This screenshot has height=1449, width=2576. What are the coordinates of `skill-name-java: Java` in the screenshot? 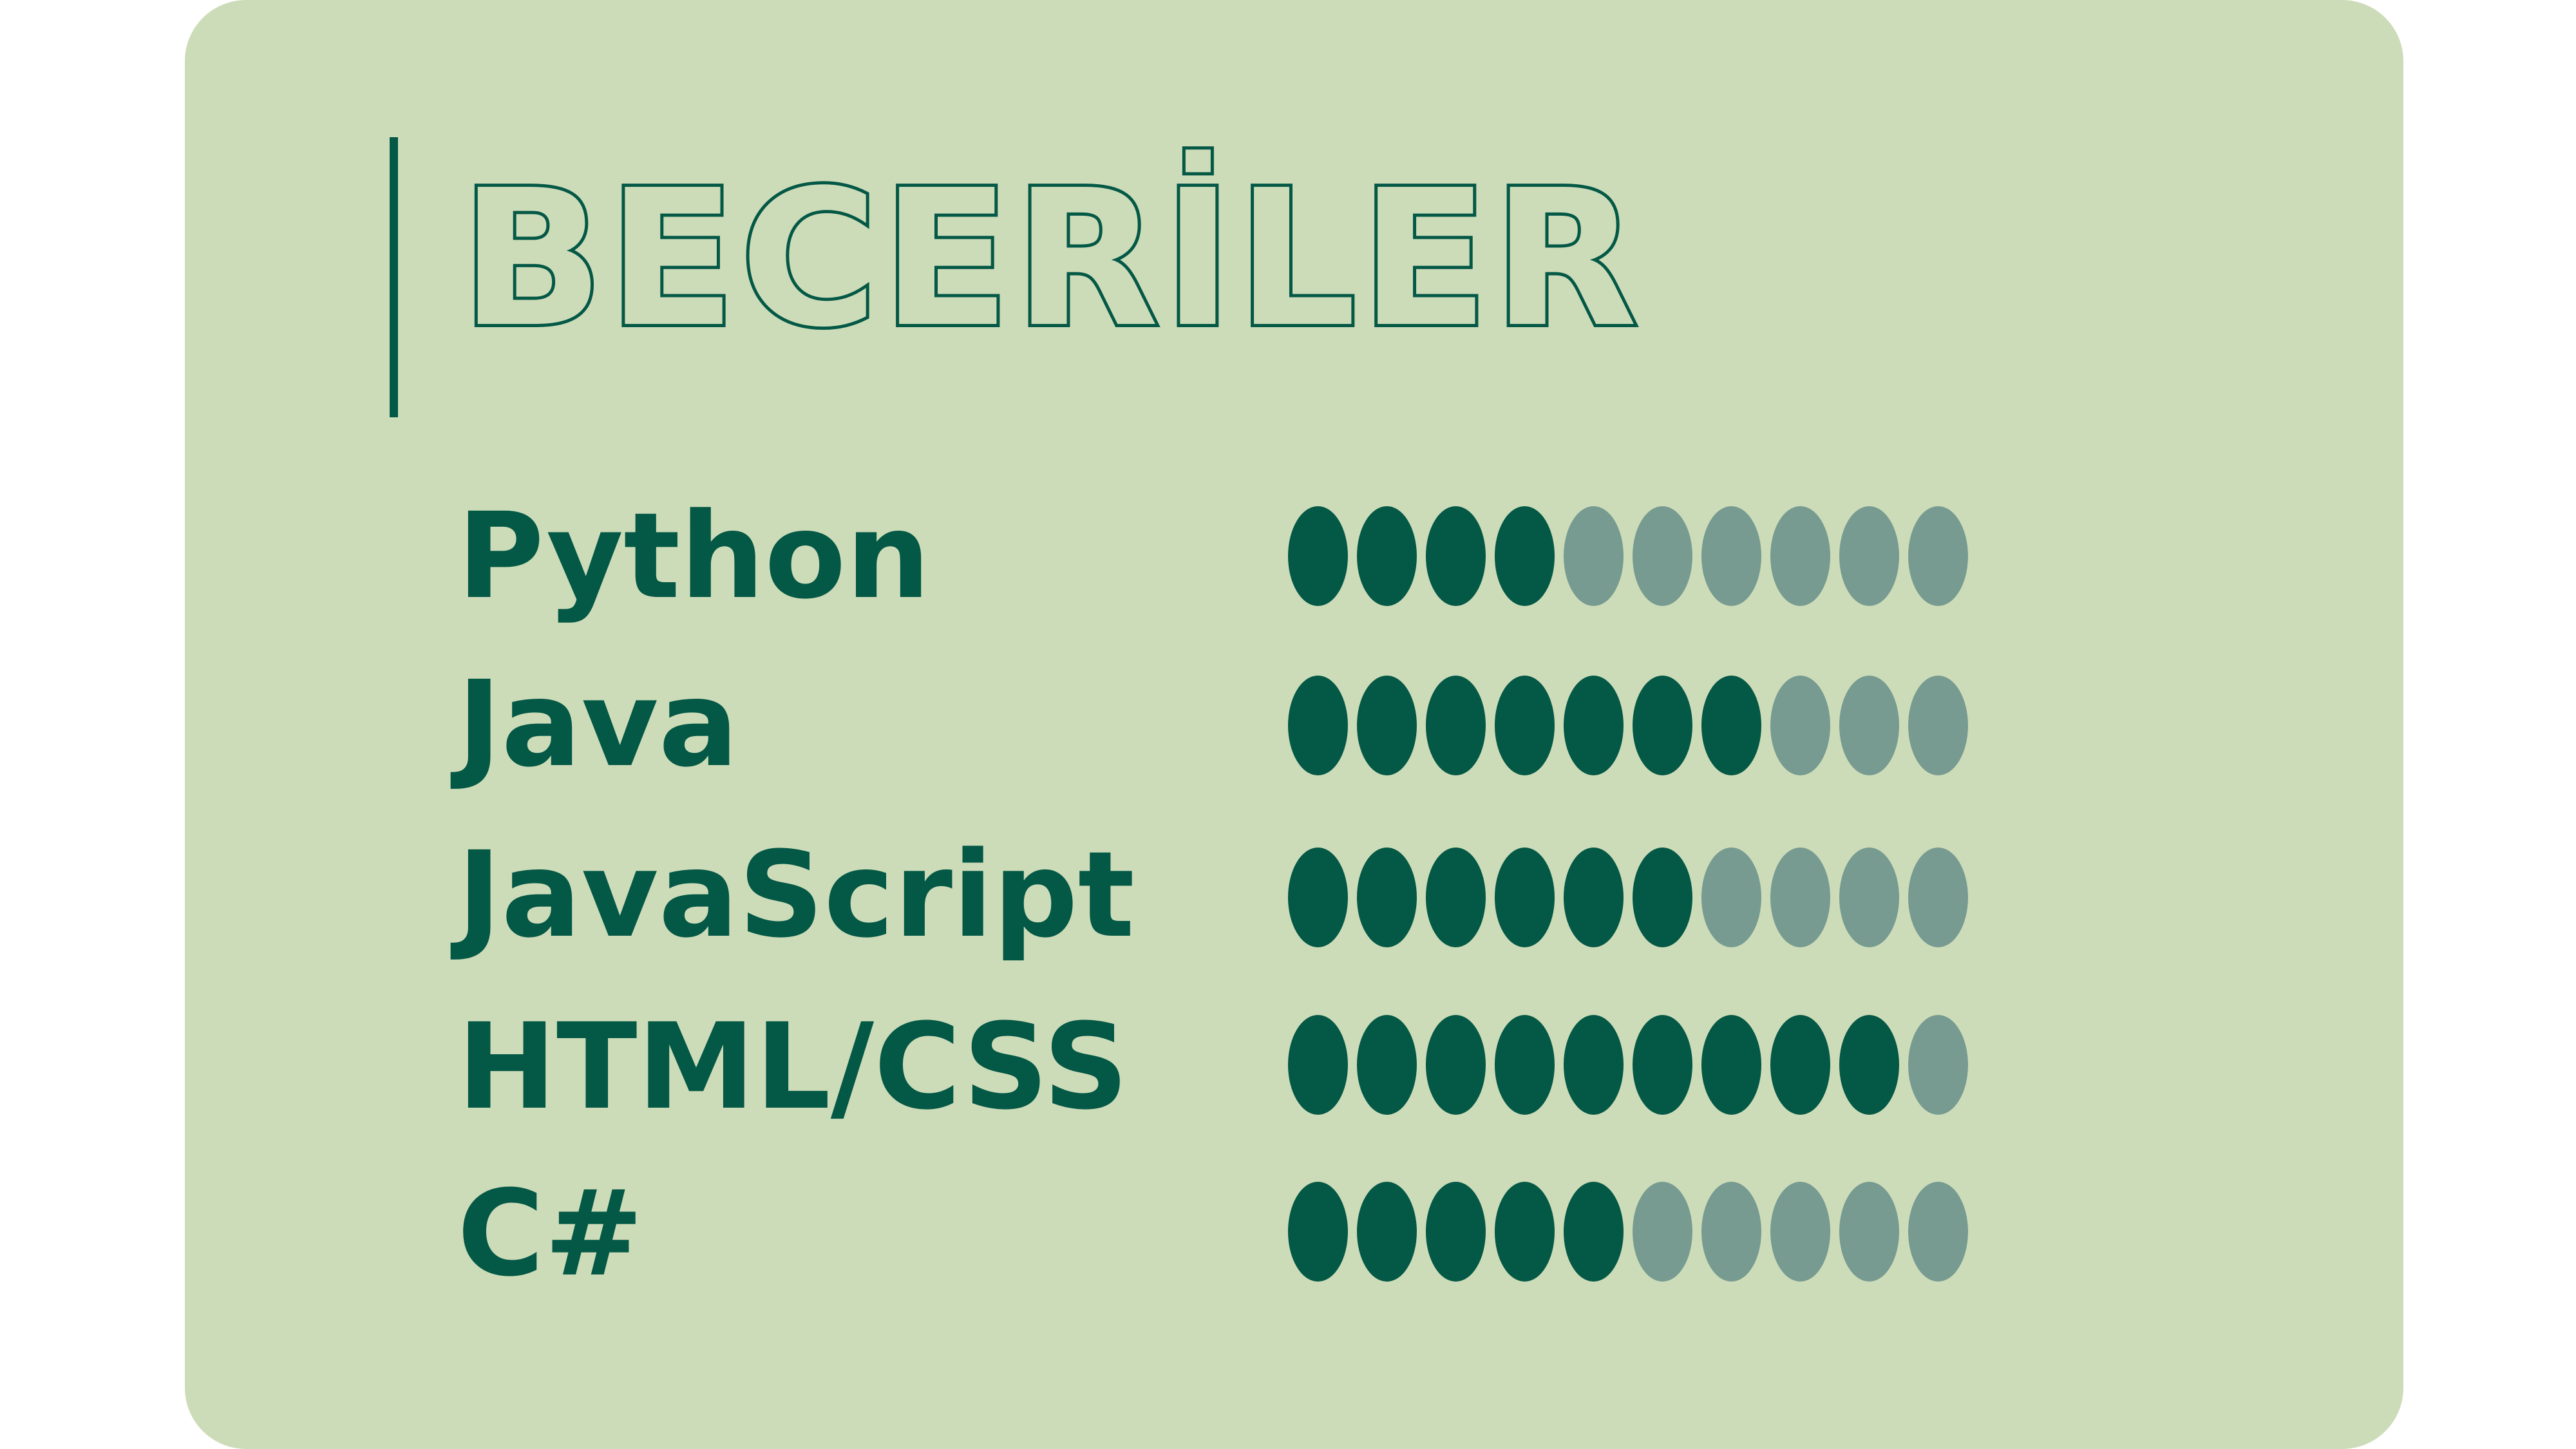 It's located at (598, 724).